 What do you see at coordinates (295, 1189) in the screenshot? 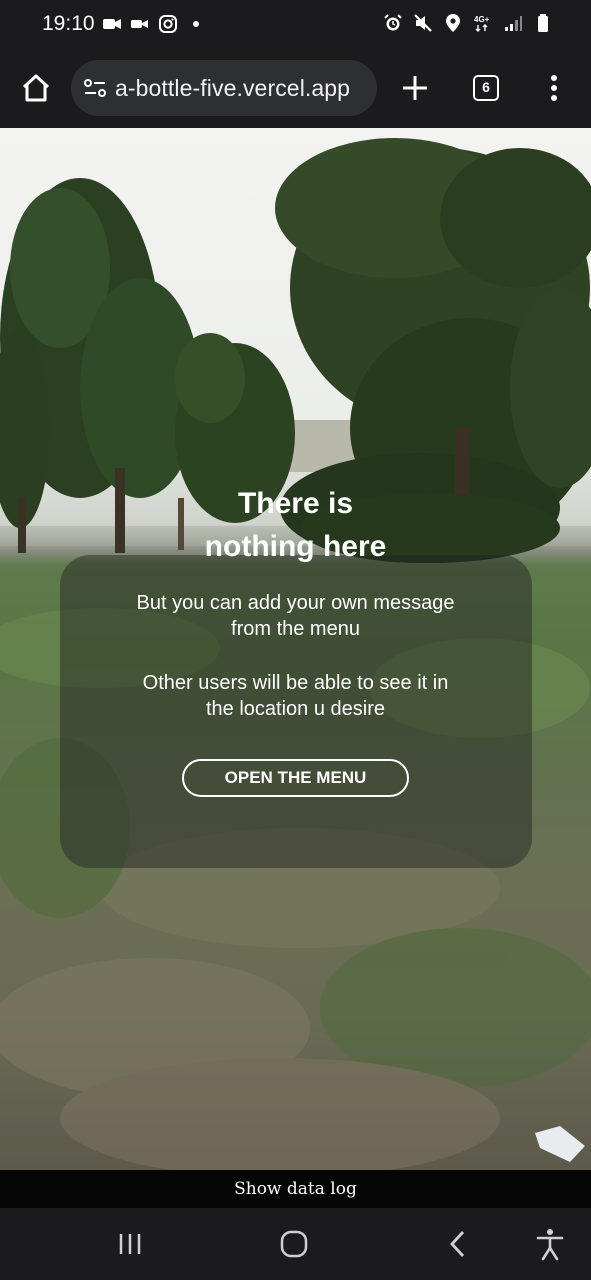
I see `show-data-log-button: Show data log` at bounding box center [295, 1189].